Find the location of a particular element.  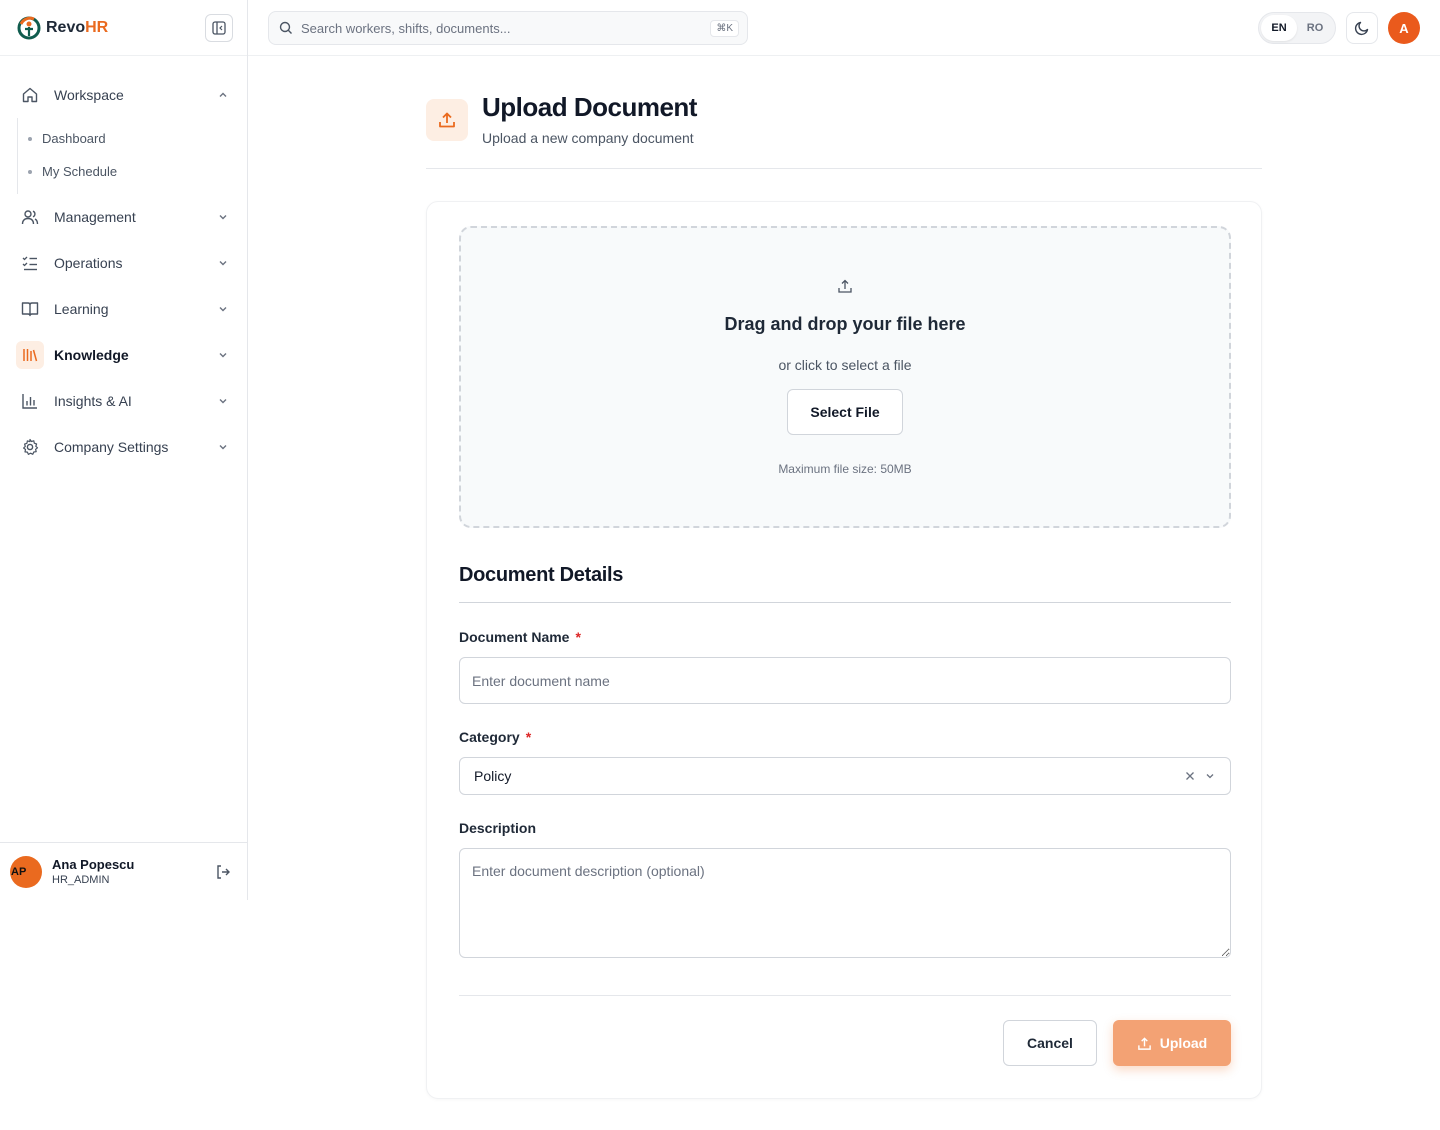

sidebar-toggle-icon is located at coordinates (219, 27).